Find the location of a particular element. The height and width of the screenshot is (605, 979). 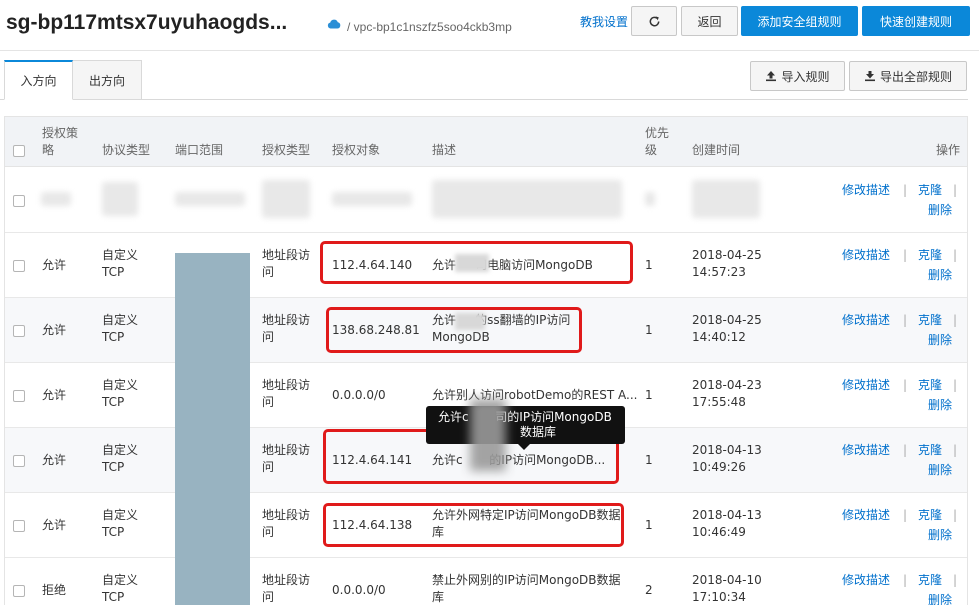

rule-description-line2: 库 is located at coordinates (438, 532).